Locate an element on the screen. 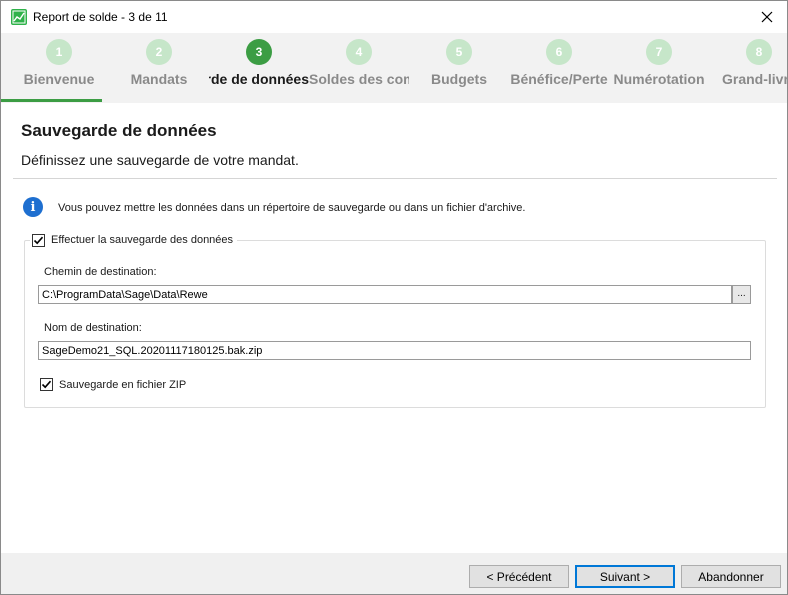 The image size is (788, 595). zip-checkbox-row: Sauvegarde en fichier ZIP is located at coordinates (113, 384).